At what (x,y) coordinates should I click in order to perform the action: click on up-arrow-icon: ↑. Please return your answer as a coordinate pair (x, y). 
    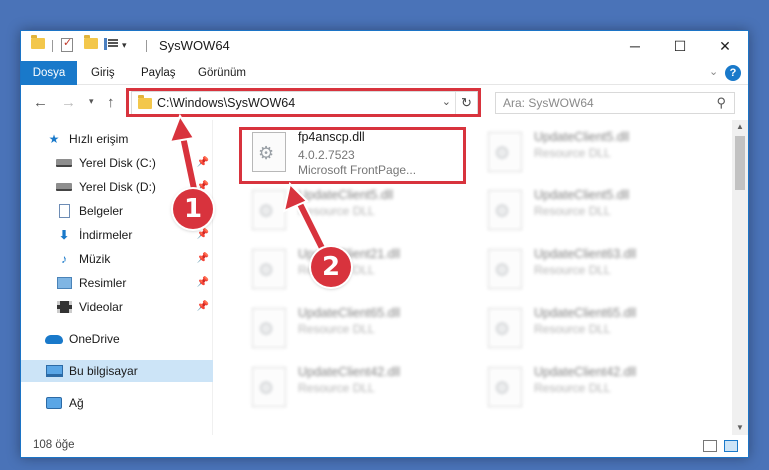
    Looking at the image, I should click on (111, 102).